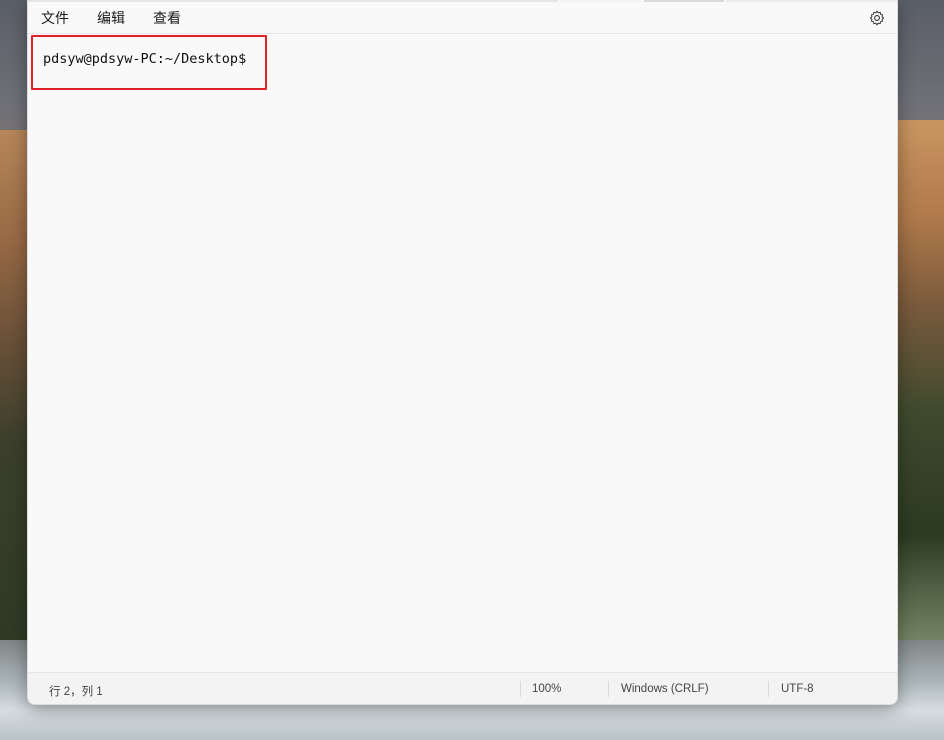  Describe the element at coordinates (462, 18) in the screenshot. I see `menu-bar: 文件 编辑 查看` at that location.